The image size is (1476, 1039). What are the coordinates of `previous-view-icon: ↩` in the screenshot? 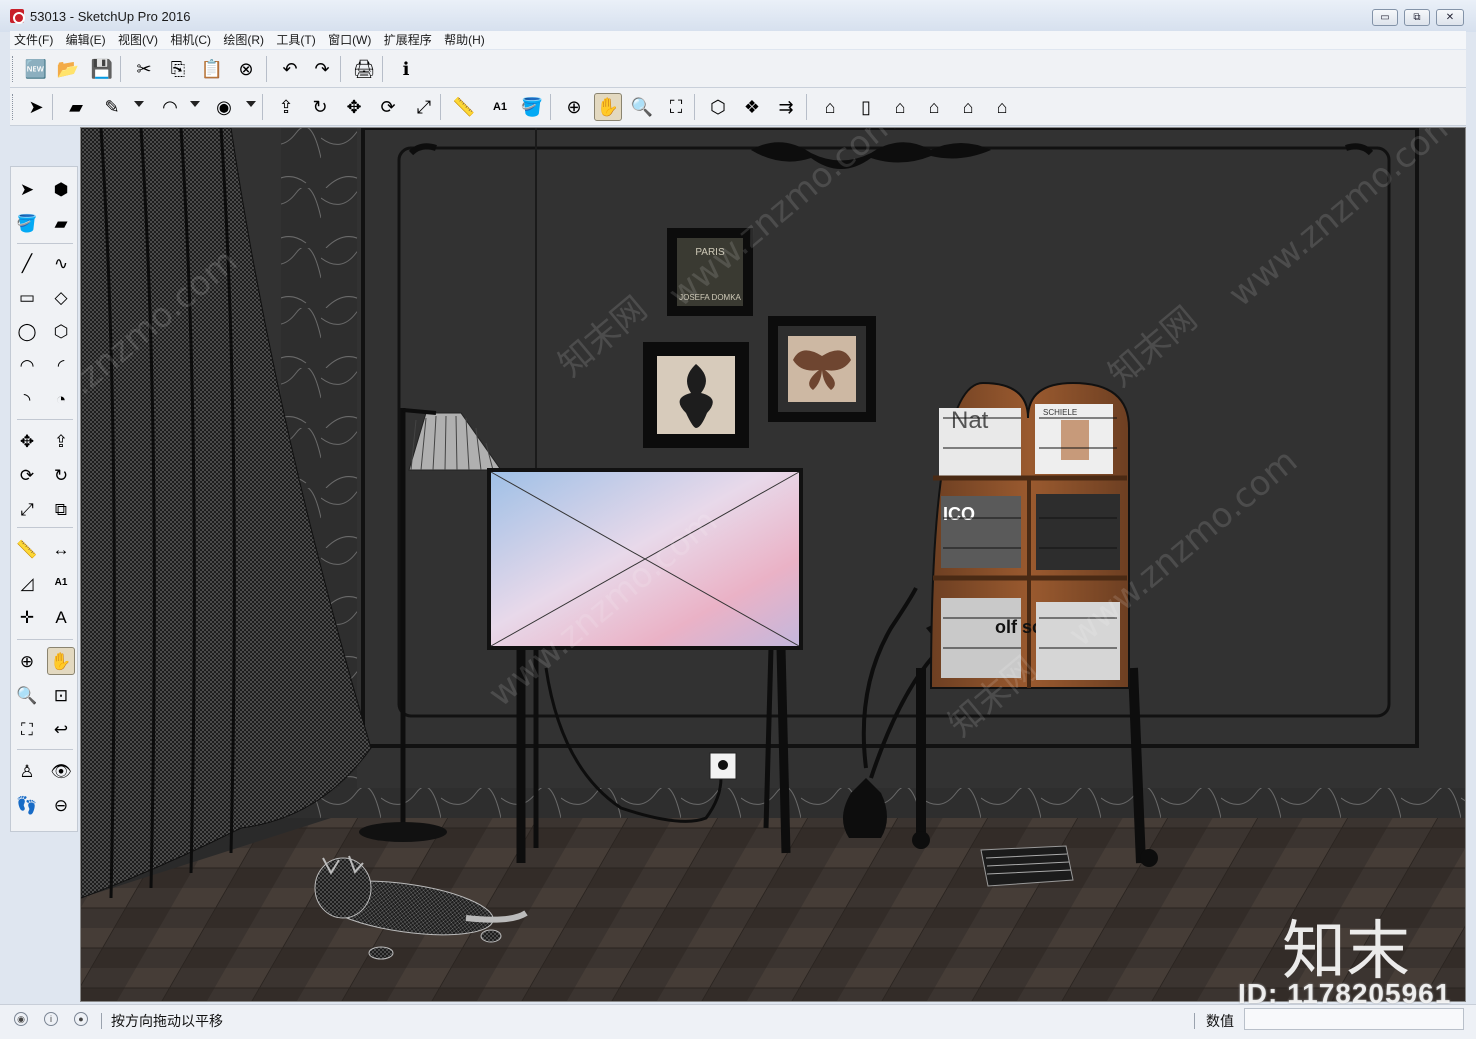 It's located at (61, 729).